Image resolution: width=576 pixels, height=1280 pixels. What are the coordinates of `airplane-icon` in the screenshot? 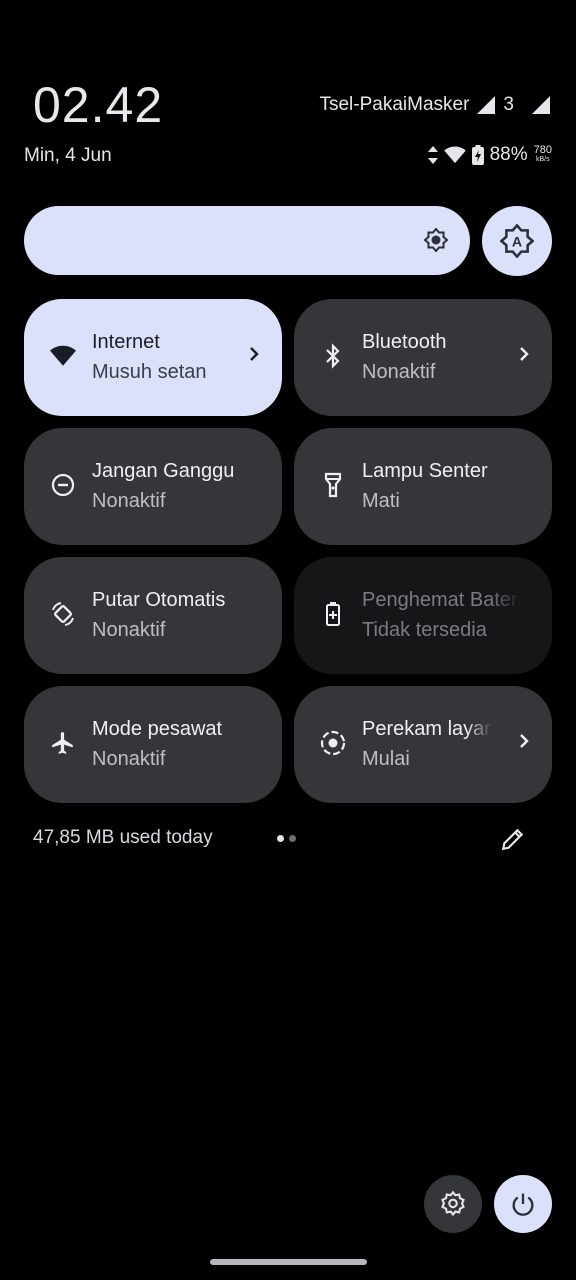 It's located at (63, 743).